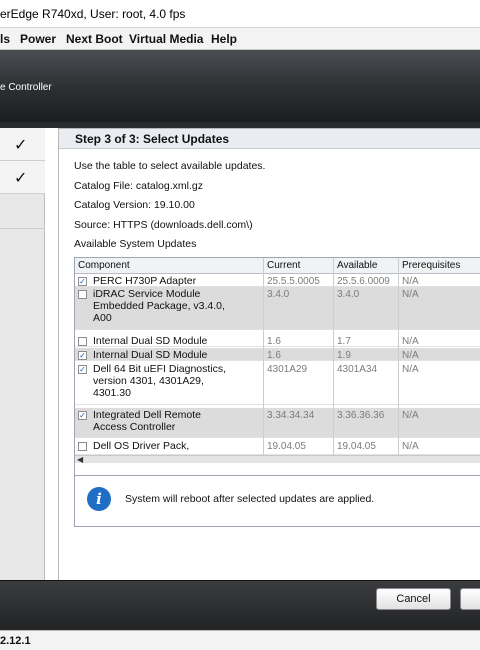  Describe the element at coordinates (80, 459) in the screenshot. I see `scroll-left-arrow-icon: ◀` at that location.